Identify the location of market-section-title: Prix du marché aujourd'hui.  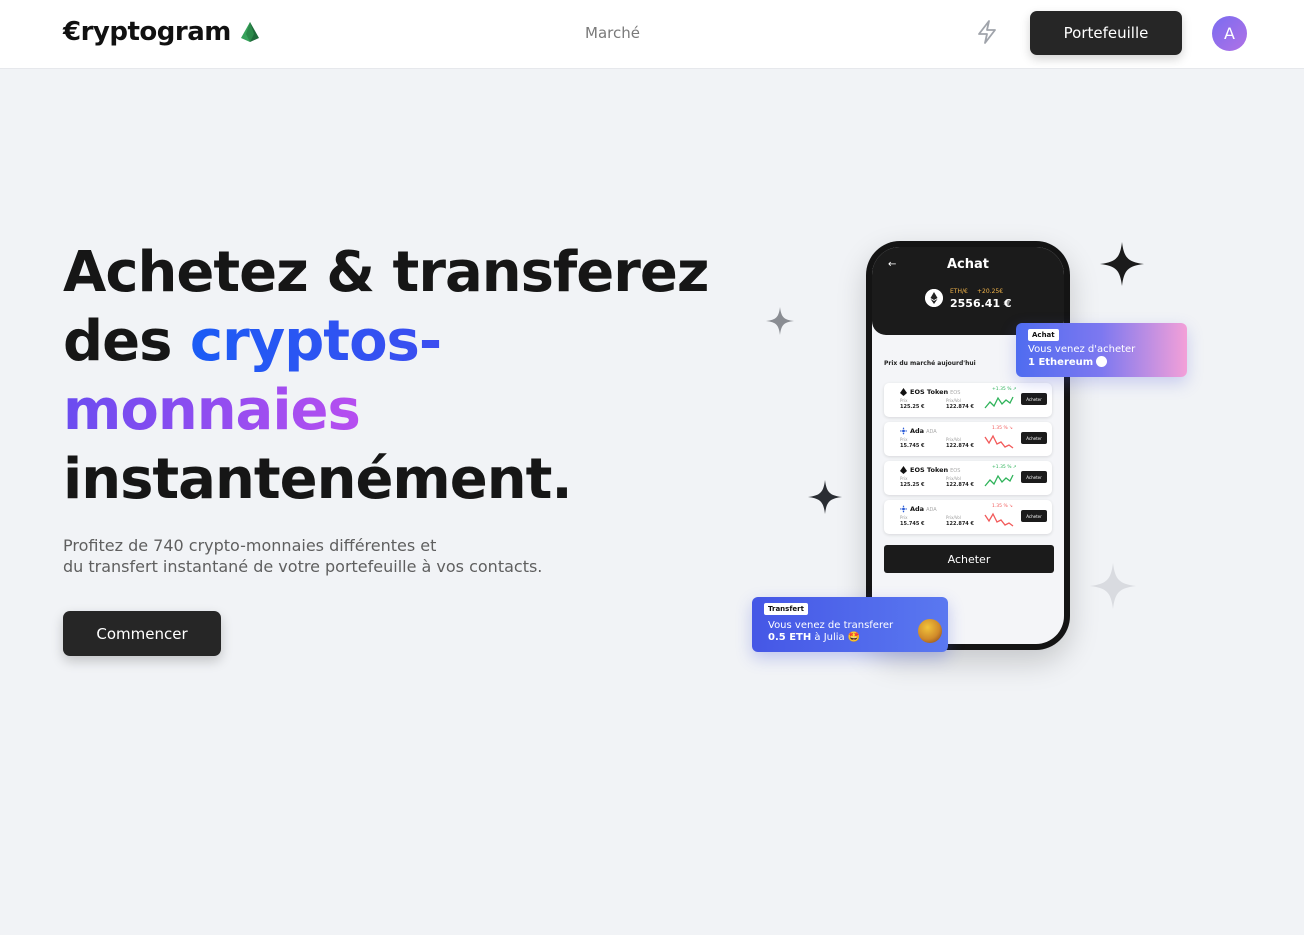
(930, 363).